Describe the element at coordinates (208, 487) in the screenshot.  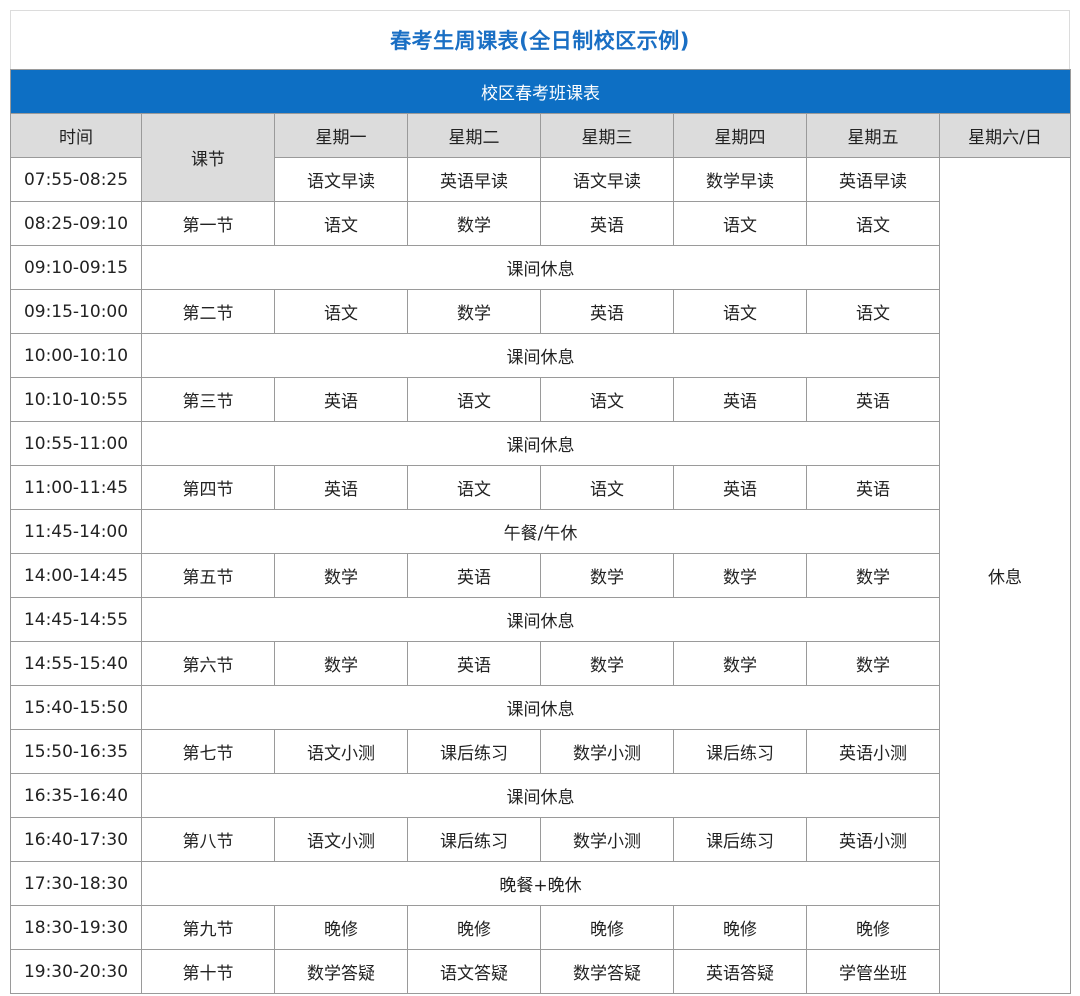
I see `section-cell: 第四节` at that location.